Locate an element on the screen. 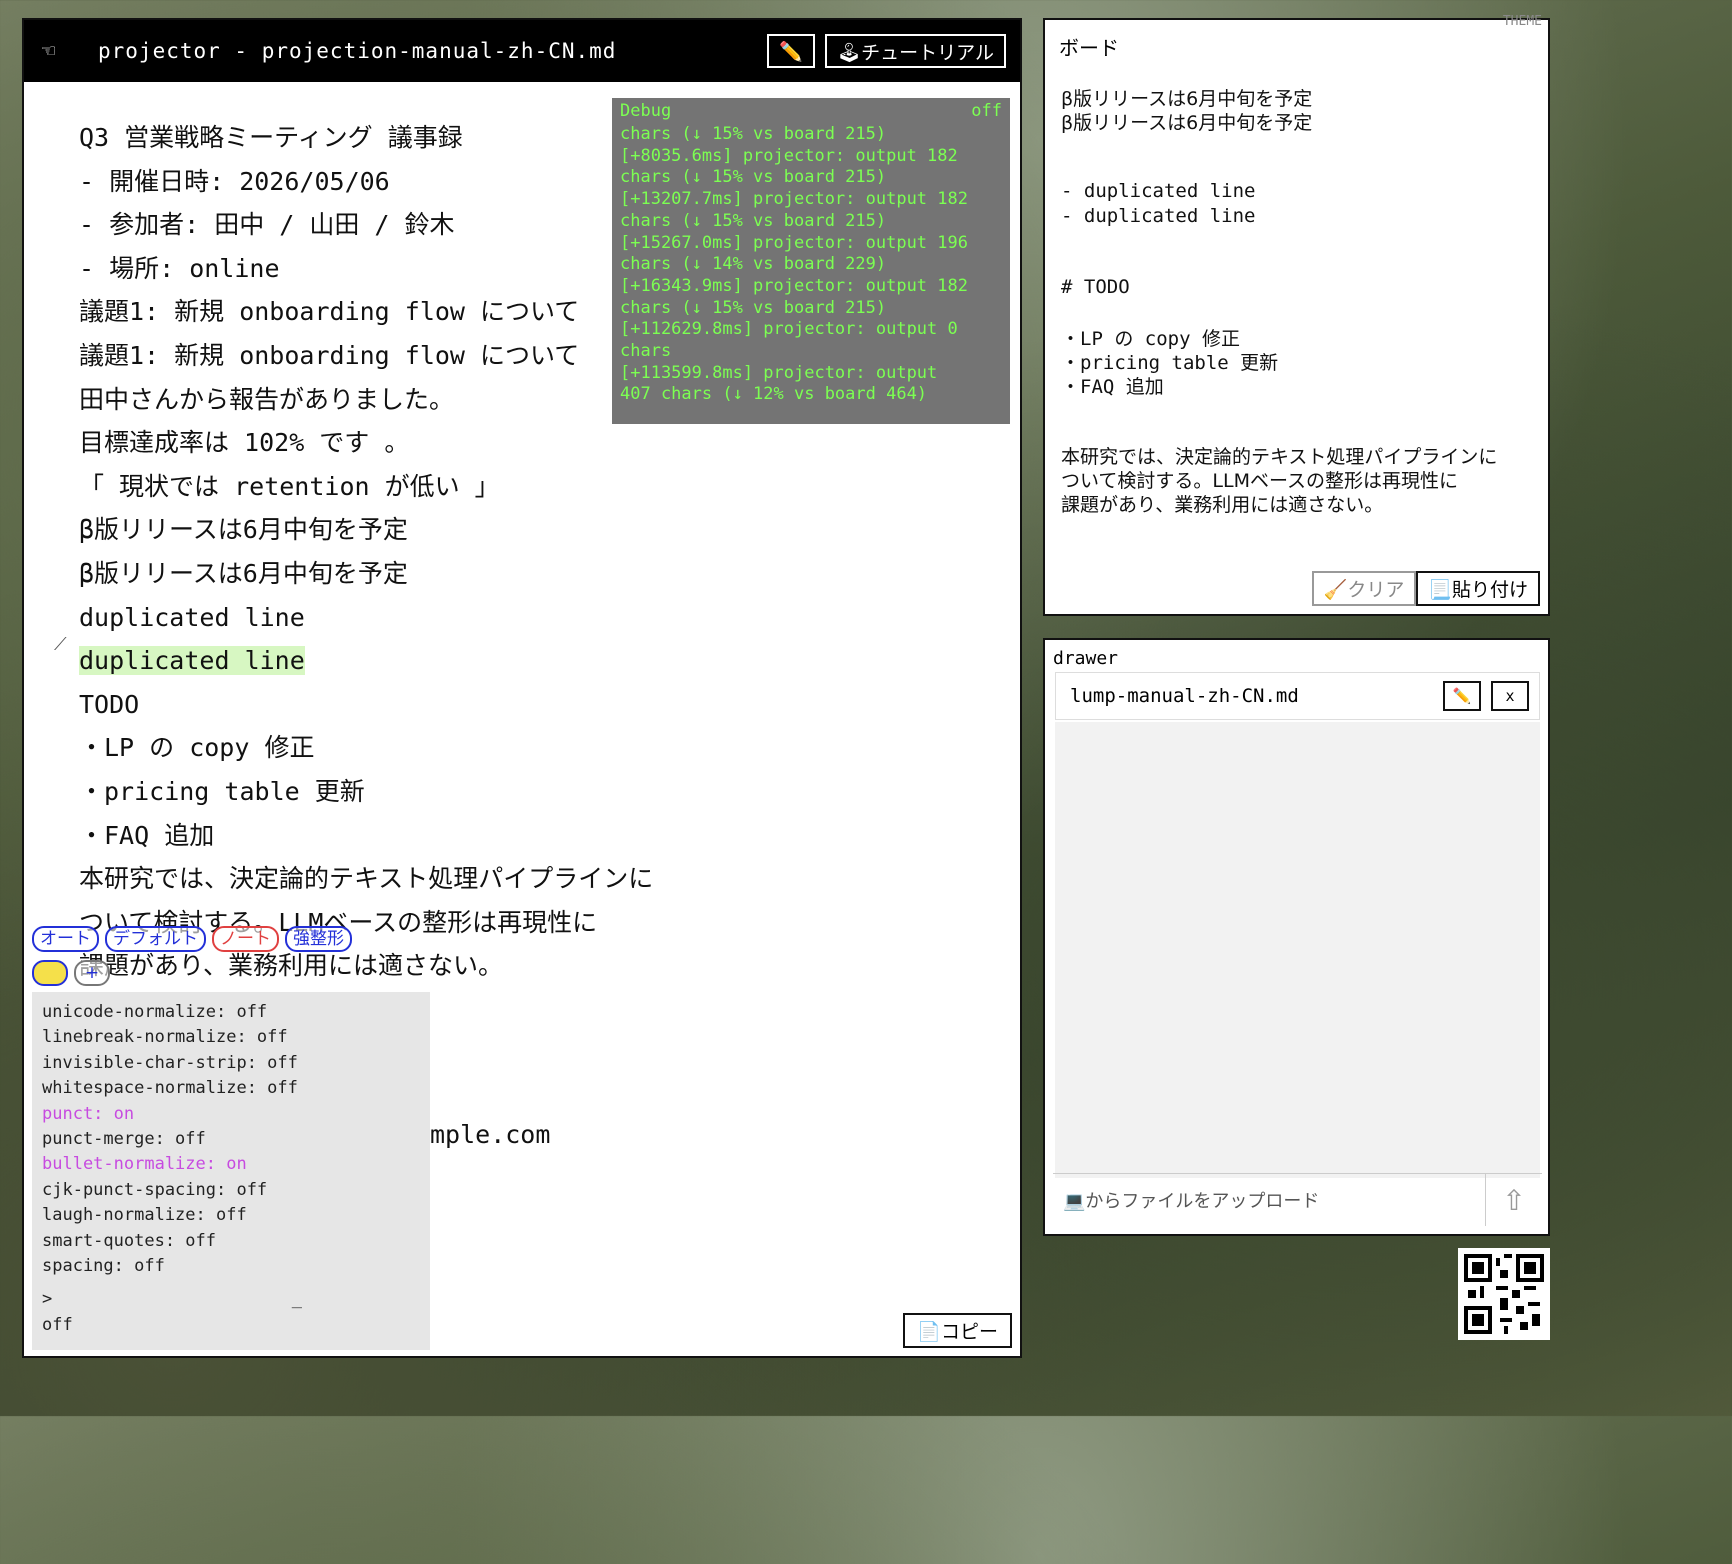 This screenshot has height=1564, width=1732. remove-file-button: x is located at coordinates (1510, 696).